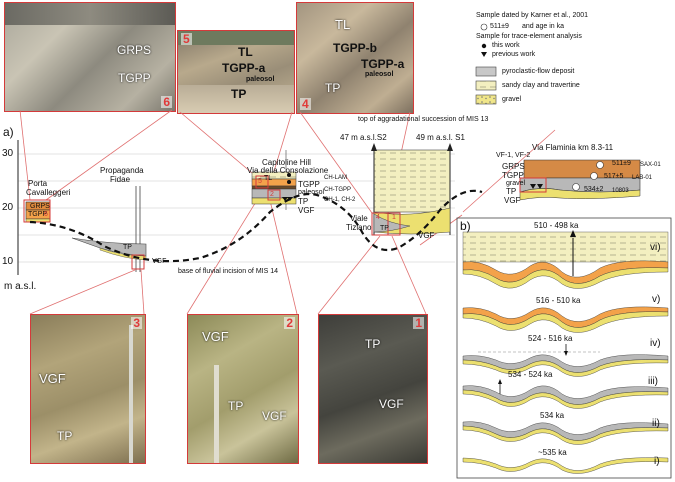 The image size is (675, 482). I want to click on prop-unit-vgf: VGF, so click(159, 261).